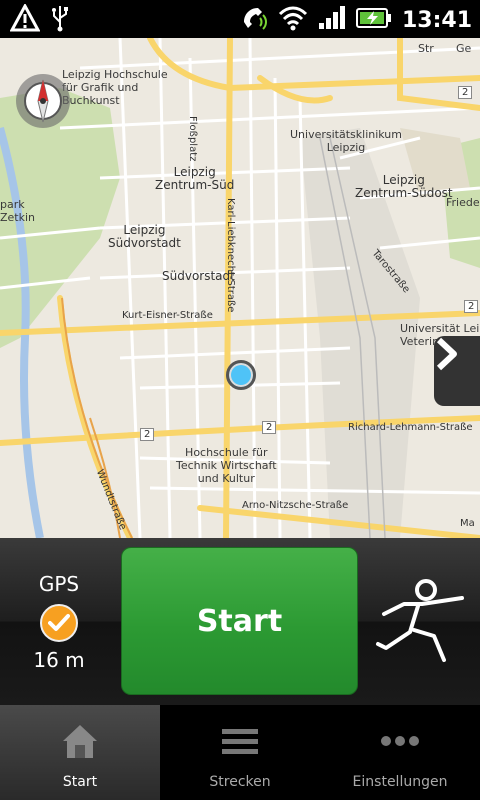  I want to click on status-bar: 13:41, so click(240, 19).